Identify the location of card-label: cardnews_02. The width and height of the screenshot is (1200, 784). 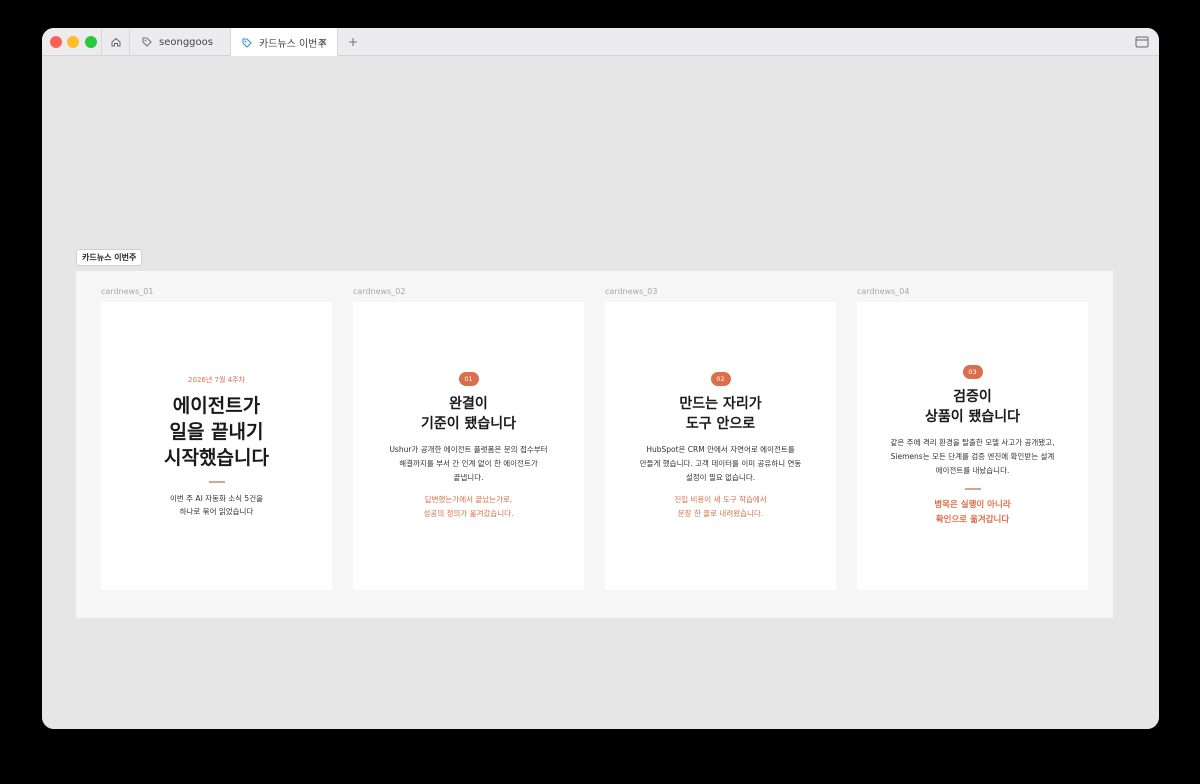
(379, 291).